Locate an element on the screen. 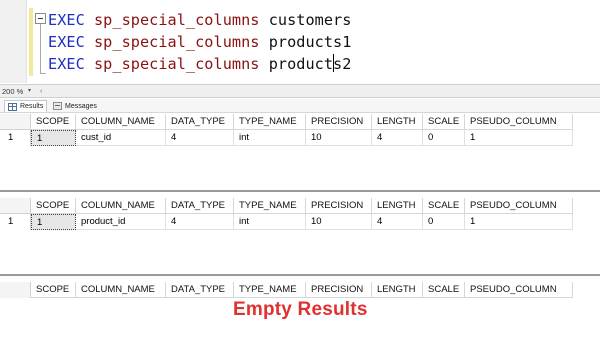  zoom-bar: 200 % ▾ ‹ is located at coordinates (300, 91).